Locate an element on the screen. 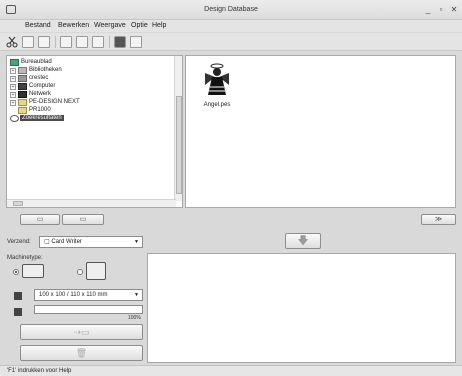 The height and width of the screenshot is (376, 462). menu-weergave: Weergave is located at coordinates (110, 25).